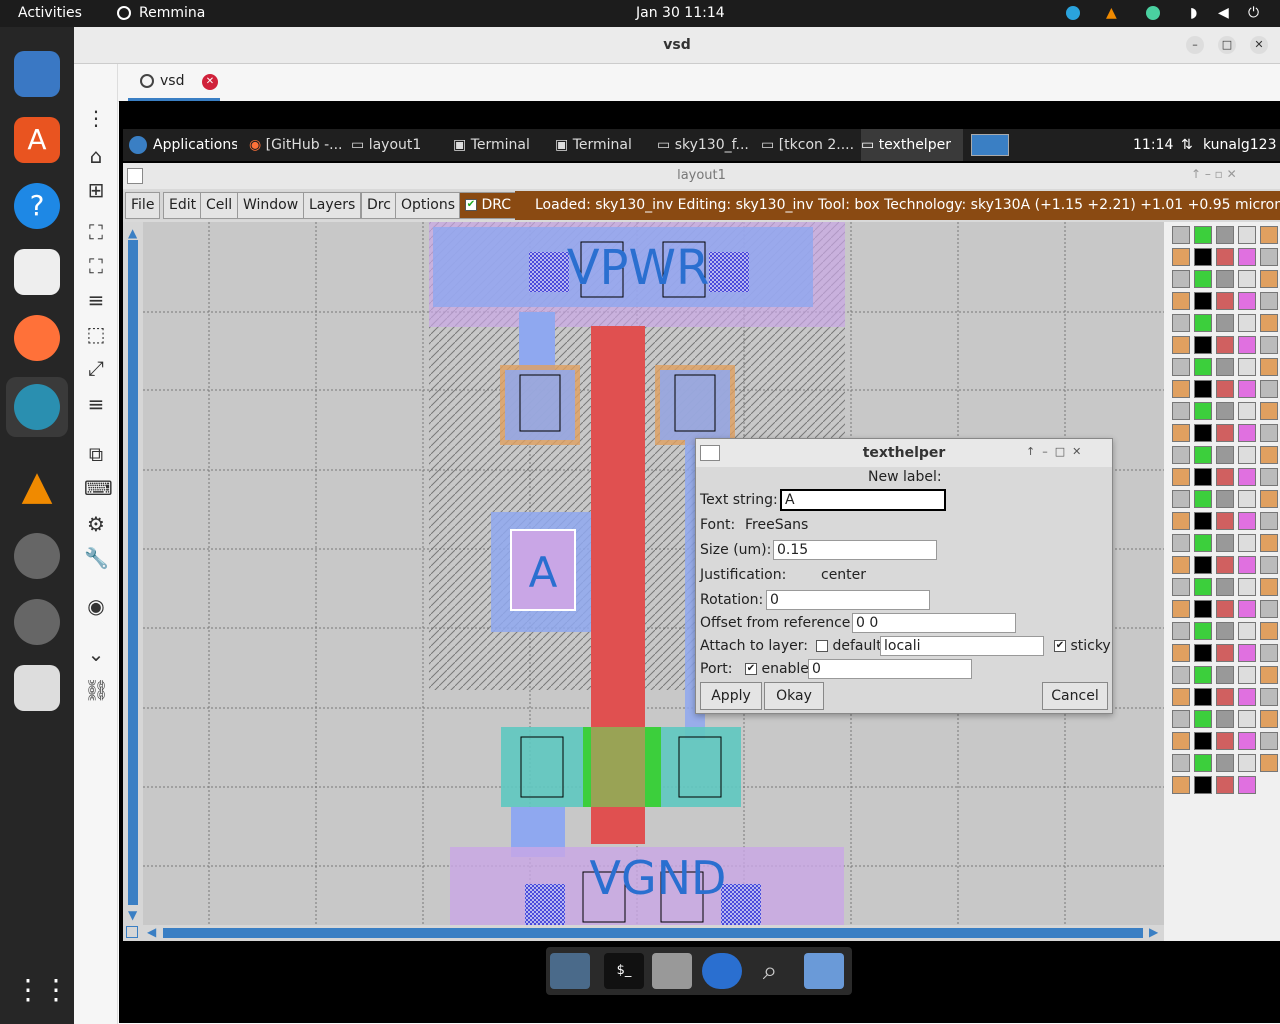 Image resolution: width=1280 pixels, height=1024 pixels. What do you see at coordinates (570, 971) in the screenshot?
I see `show-desktop-icon` at bounding box center [570, 971].